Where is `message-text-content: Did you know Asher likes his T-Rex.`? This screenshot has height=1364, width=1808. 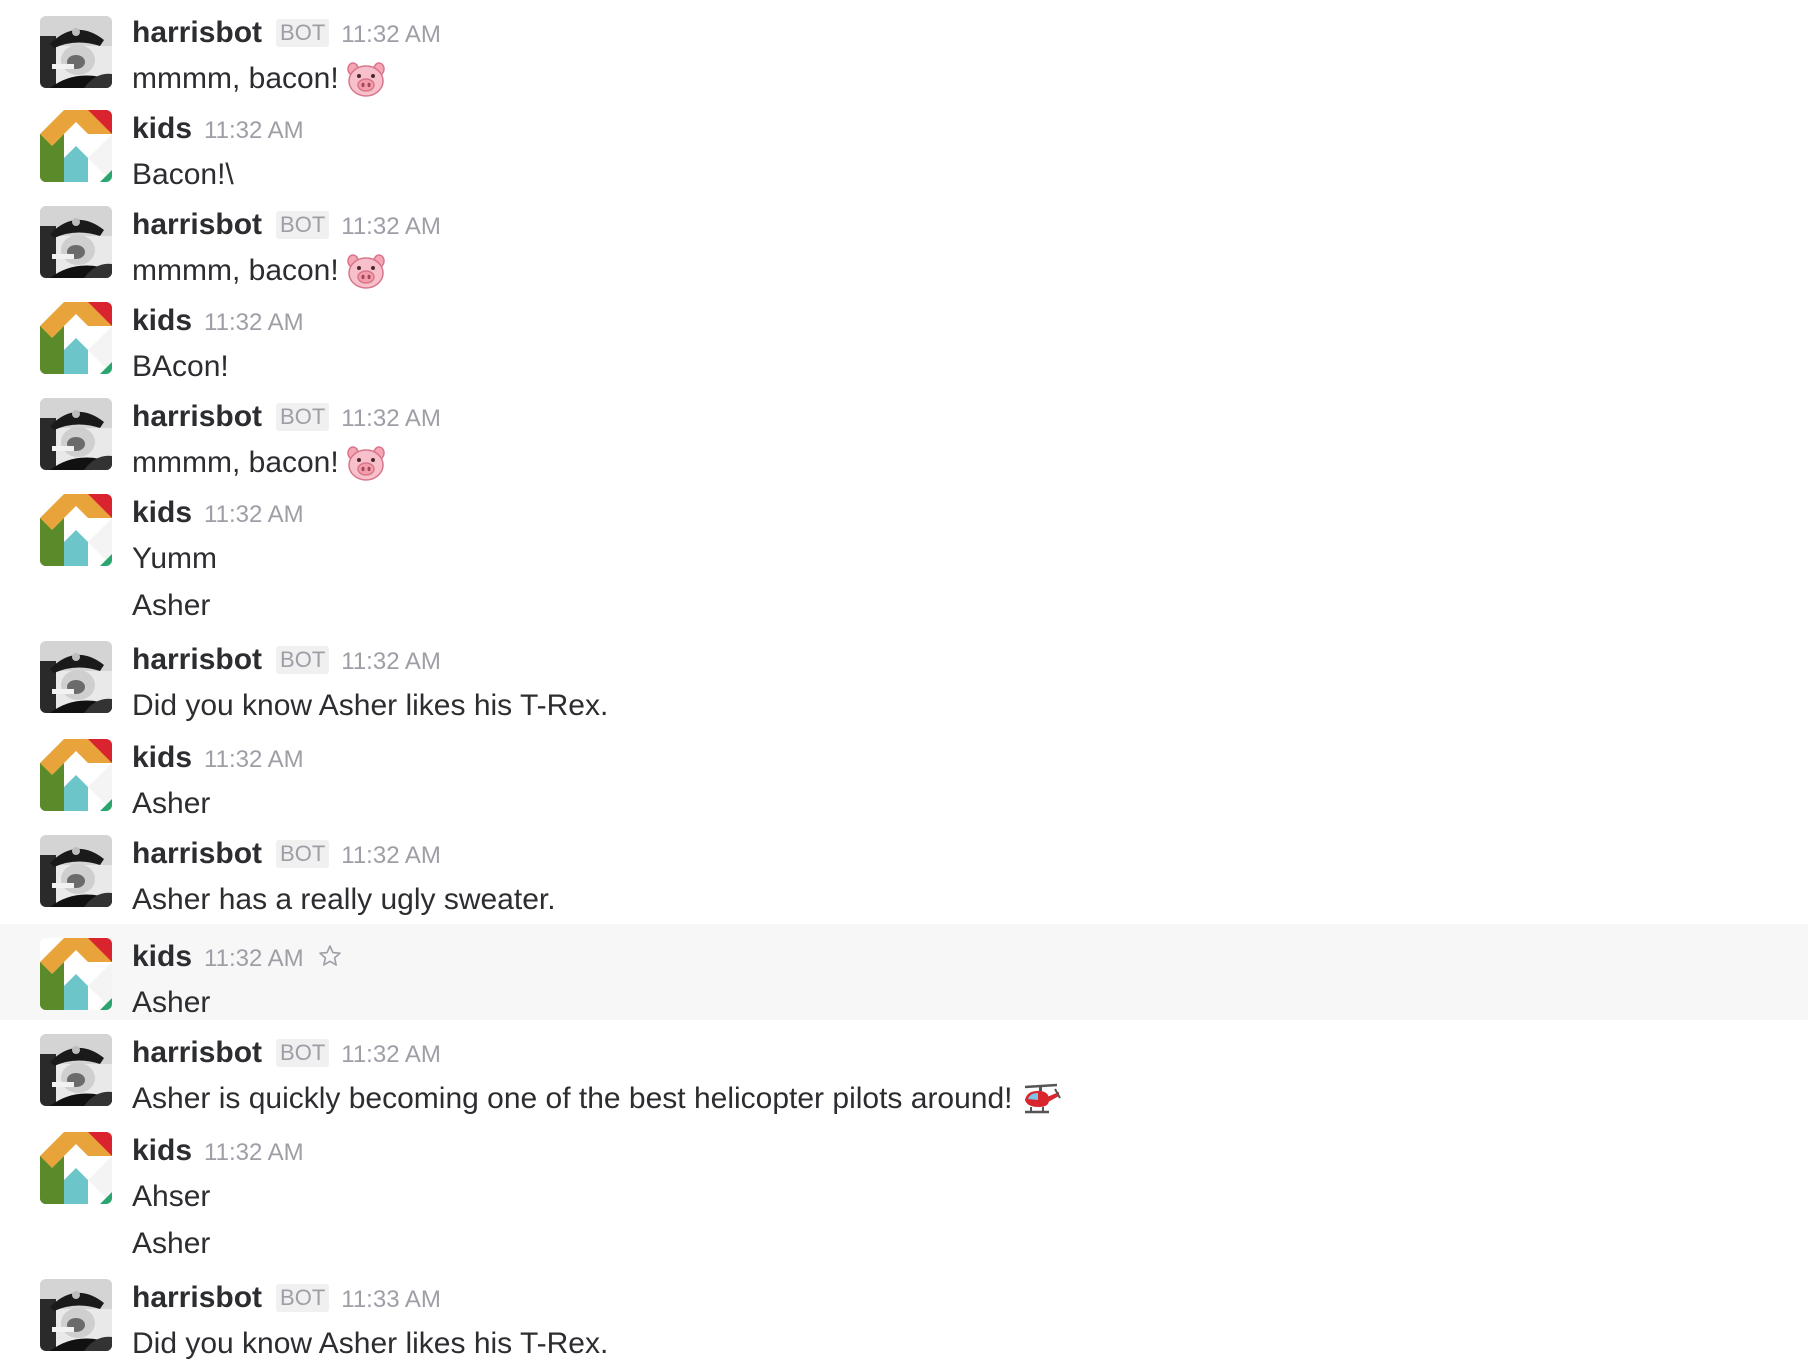 message-text-content: Did you know Asher likes his T-Rex. is located at coordinates (370, 1343).